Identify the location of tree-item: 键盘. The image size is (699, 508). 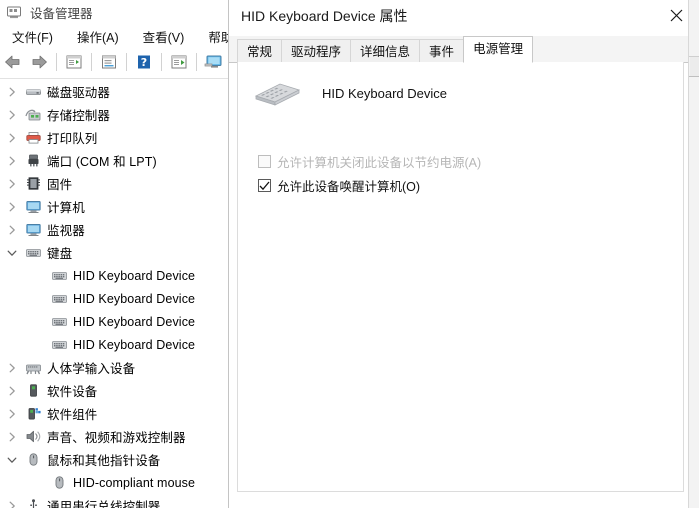
(116, 252).